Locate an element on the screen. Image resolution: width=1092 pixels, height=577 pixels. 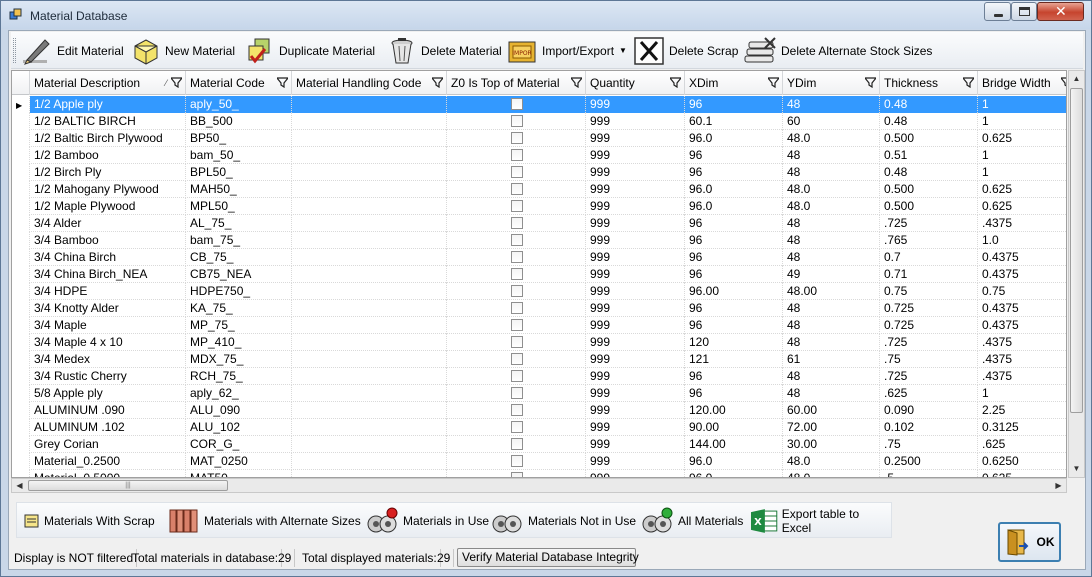
table-cell: KA_75_ is located at coordinates (239, 308).